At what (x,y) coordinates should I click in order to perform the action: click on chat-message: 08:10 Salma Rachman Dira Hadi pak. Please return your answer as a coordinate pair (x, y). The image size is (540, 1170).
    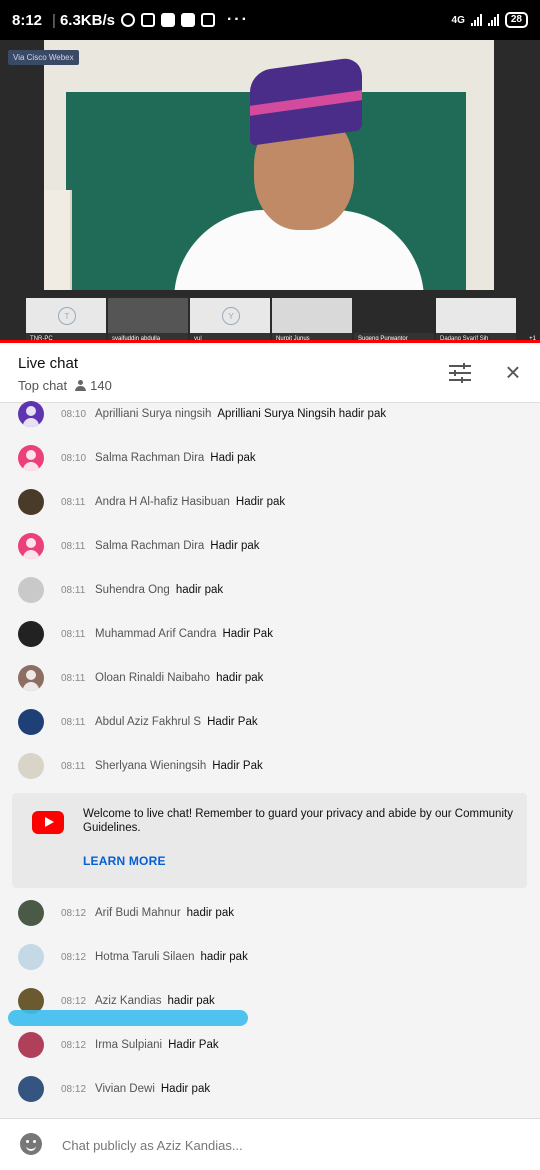
    Looking at the image, I should click on (270, 458).